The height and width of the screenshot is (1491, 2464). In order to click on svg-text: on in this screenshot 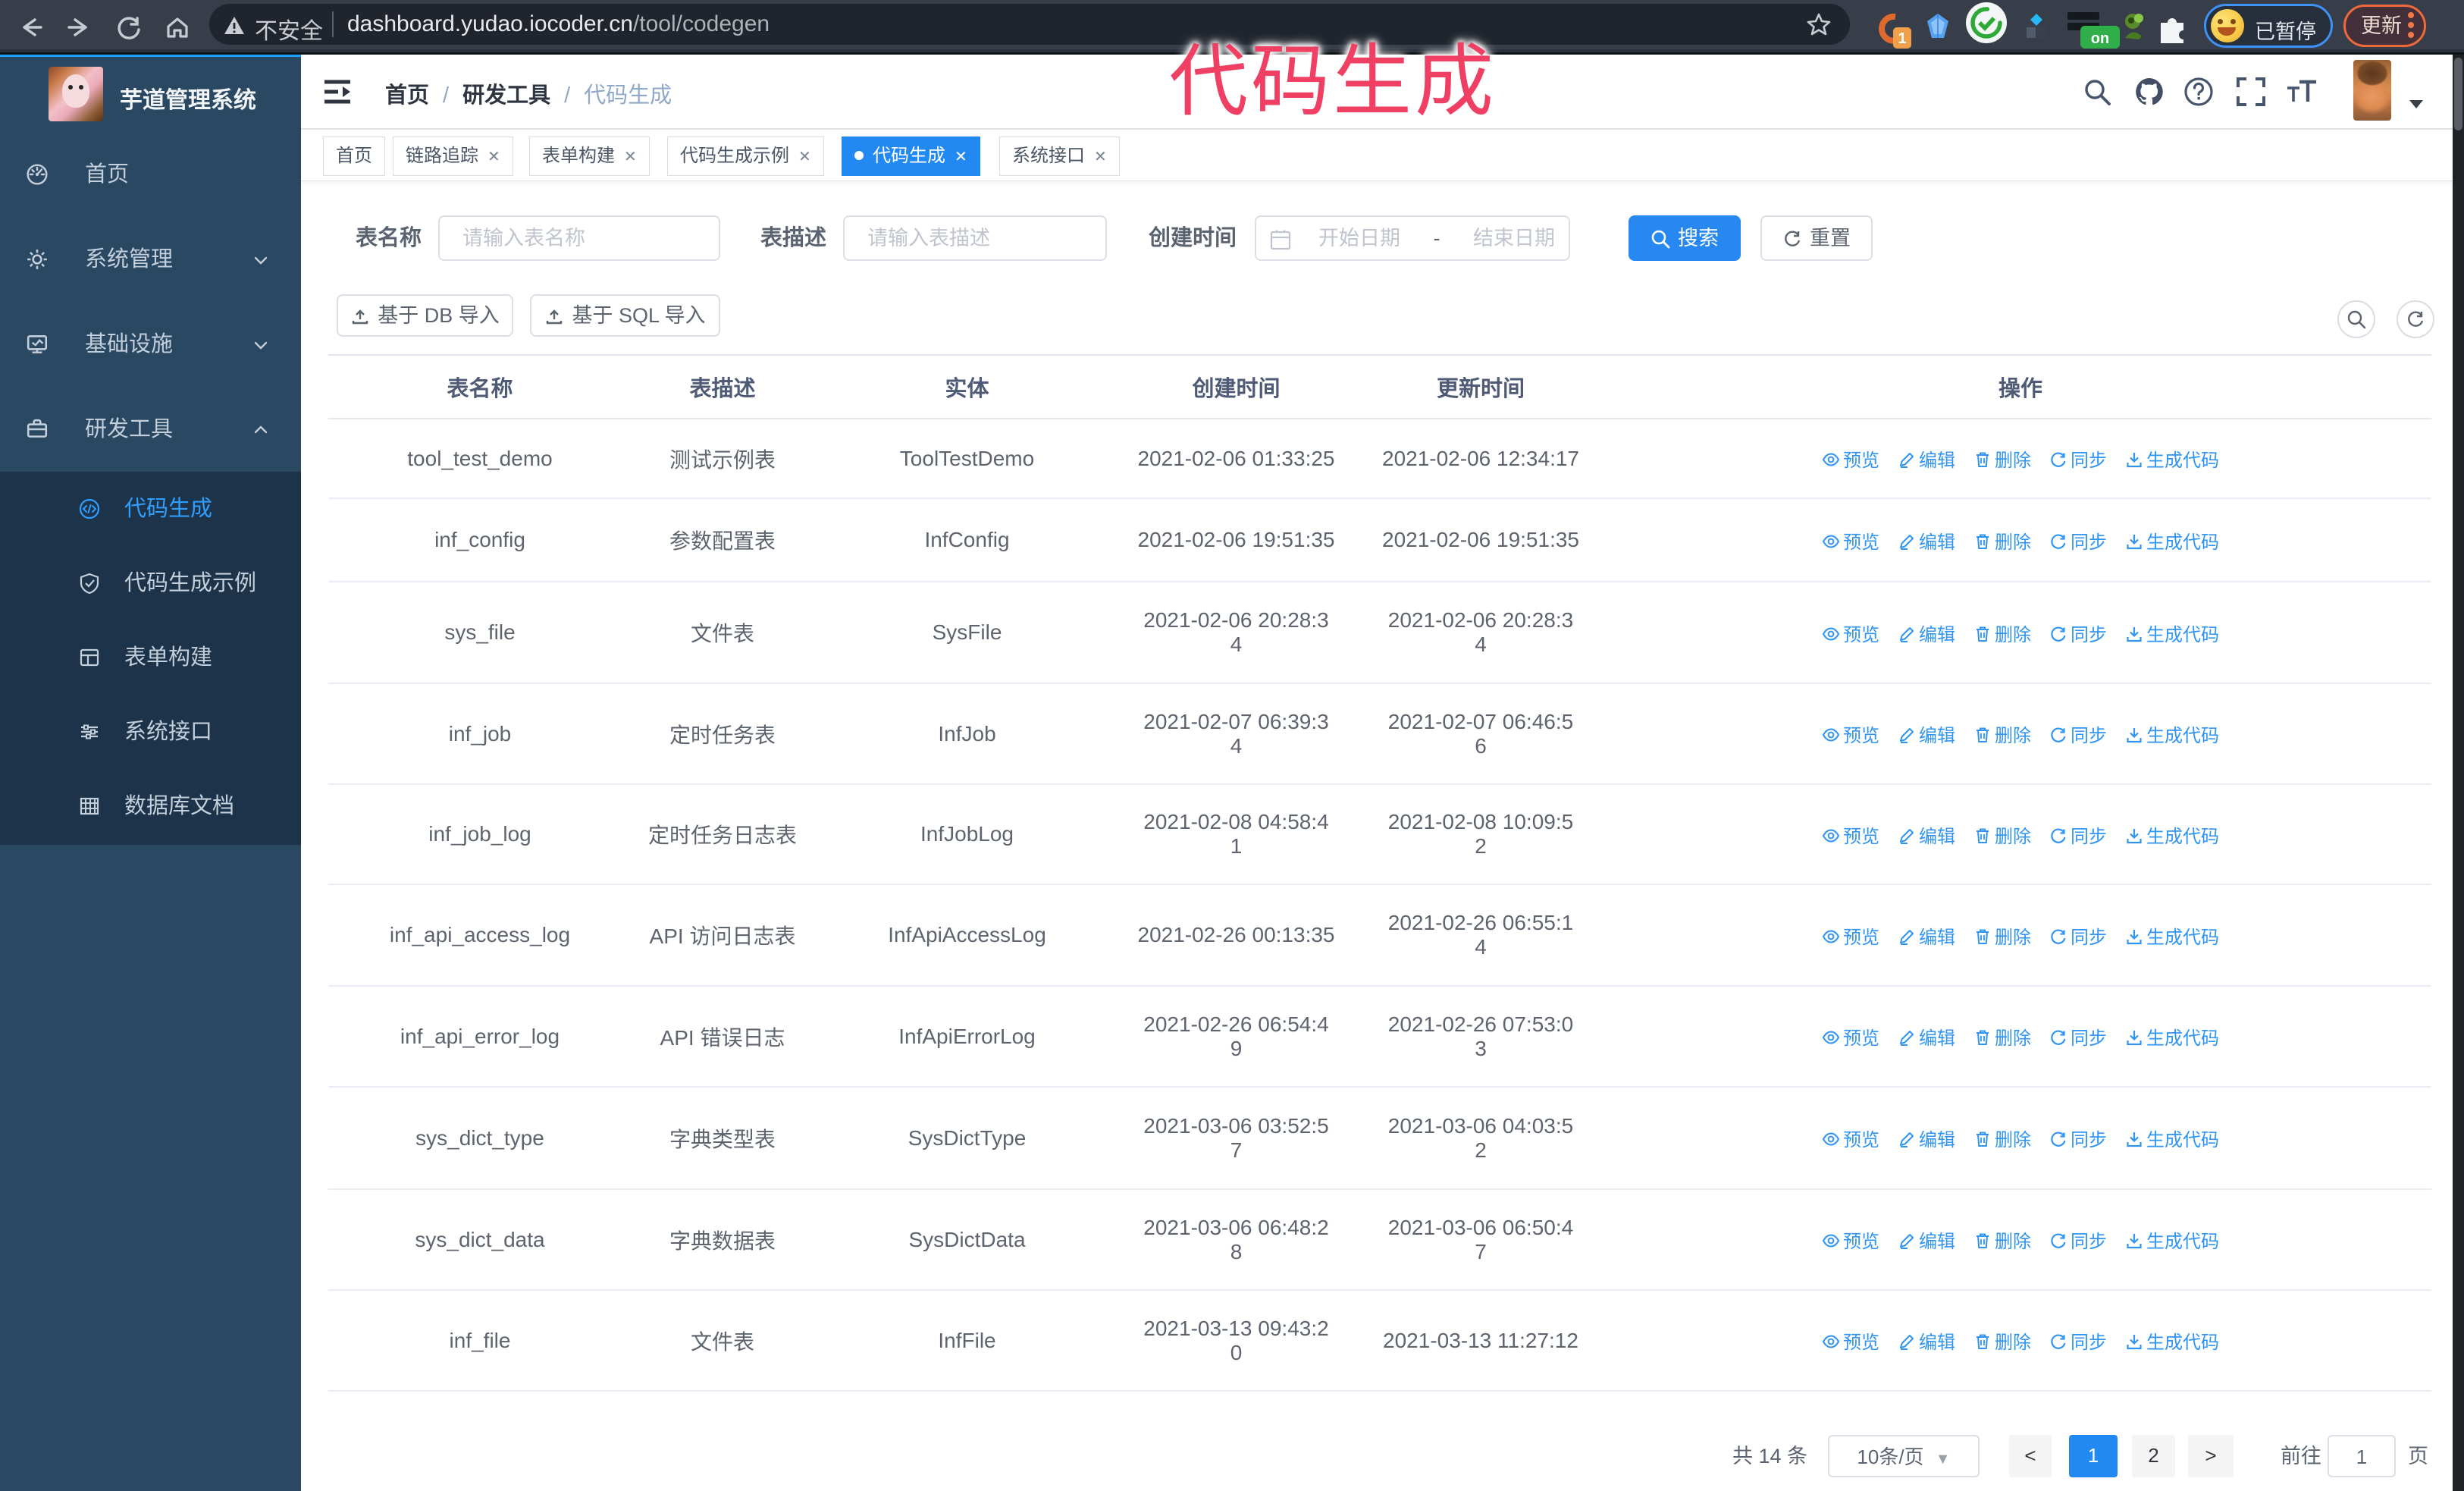, I will do `click(2100, 38)`.